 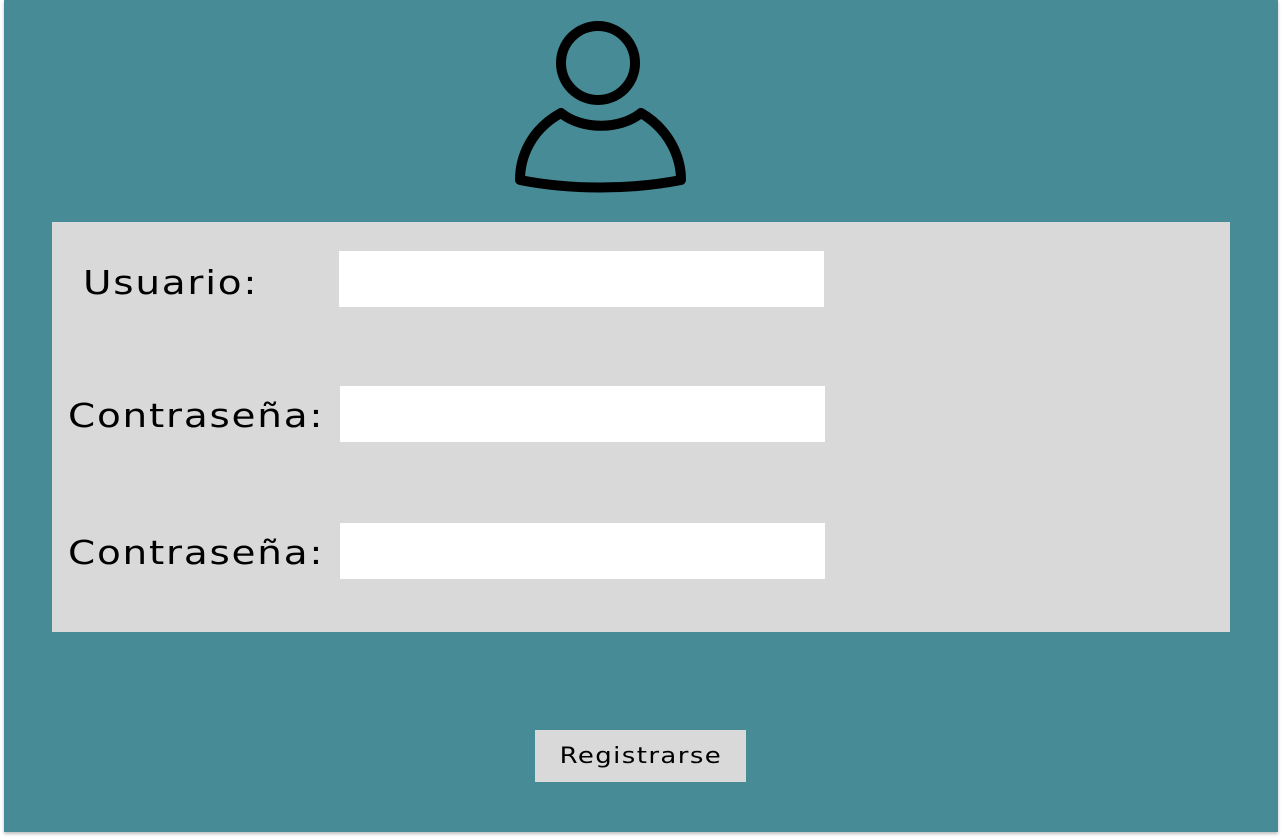 What do you see at coordinates (582, 551) in the screenshot?
I see `confirm-password-input` at bounding box center [582, 551].